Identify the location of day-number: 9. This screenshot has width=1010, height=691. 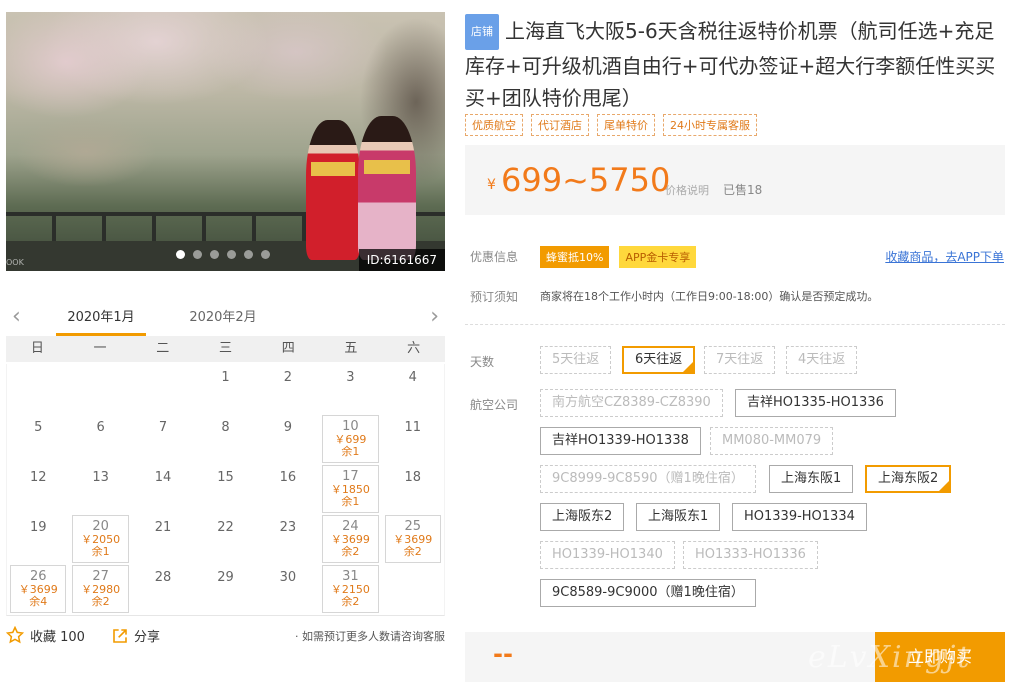
(288, 427).